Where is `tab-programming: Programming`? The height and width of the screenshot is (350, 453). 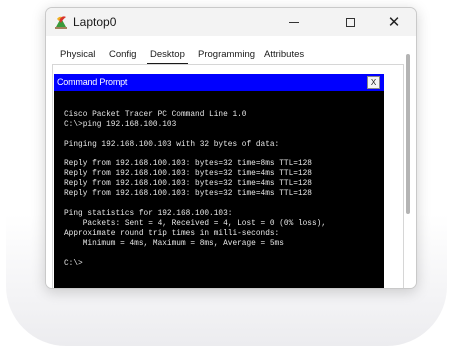 tab-programming: Programming is located at coordinates (226, 54).